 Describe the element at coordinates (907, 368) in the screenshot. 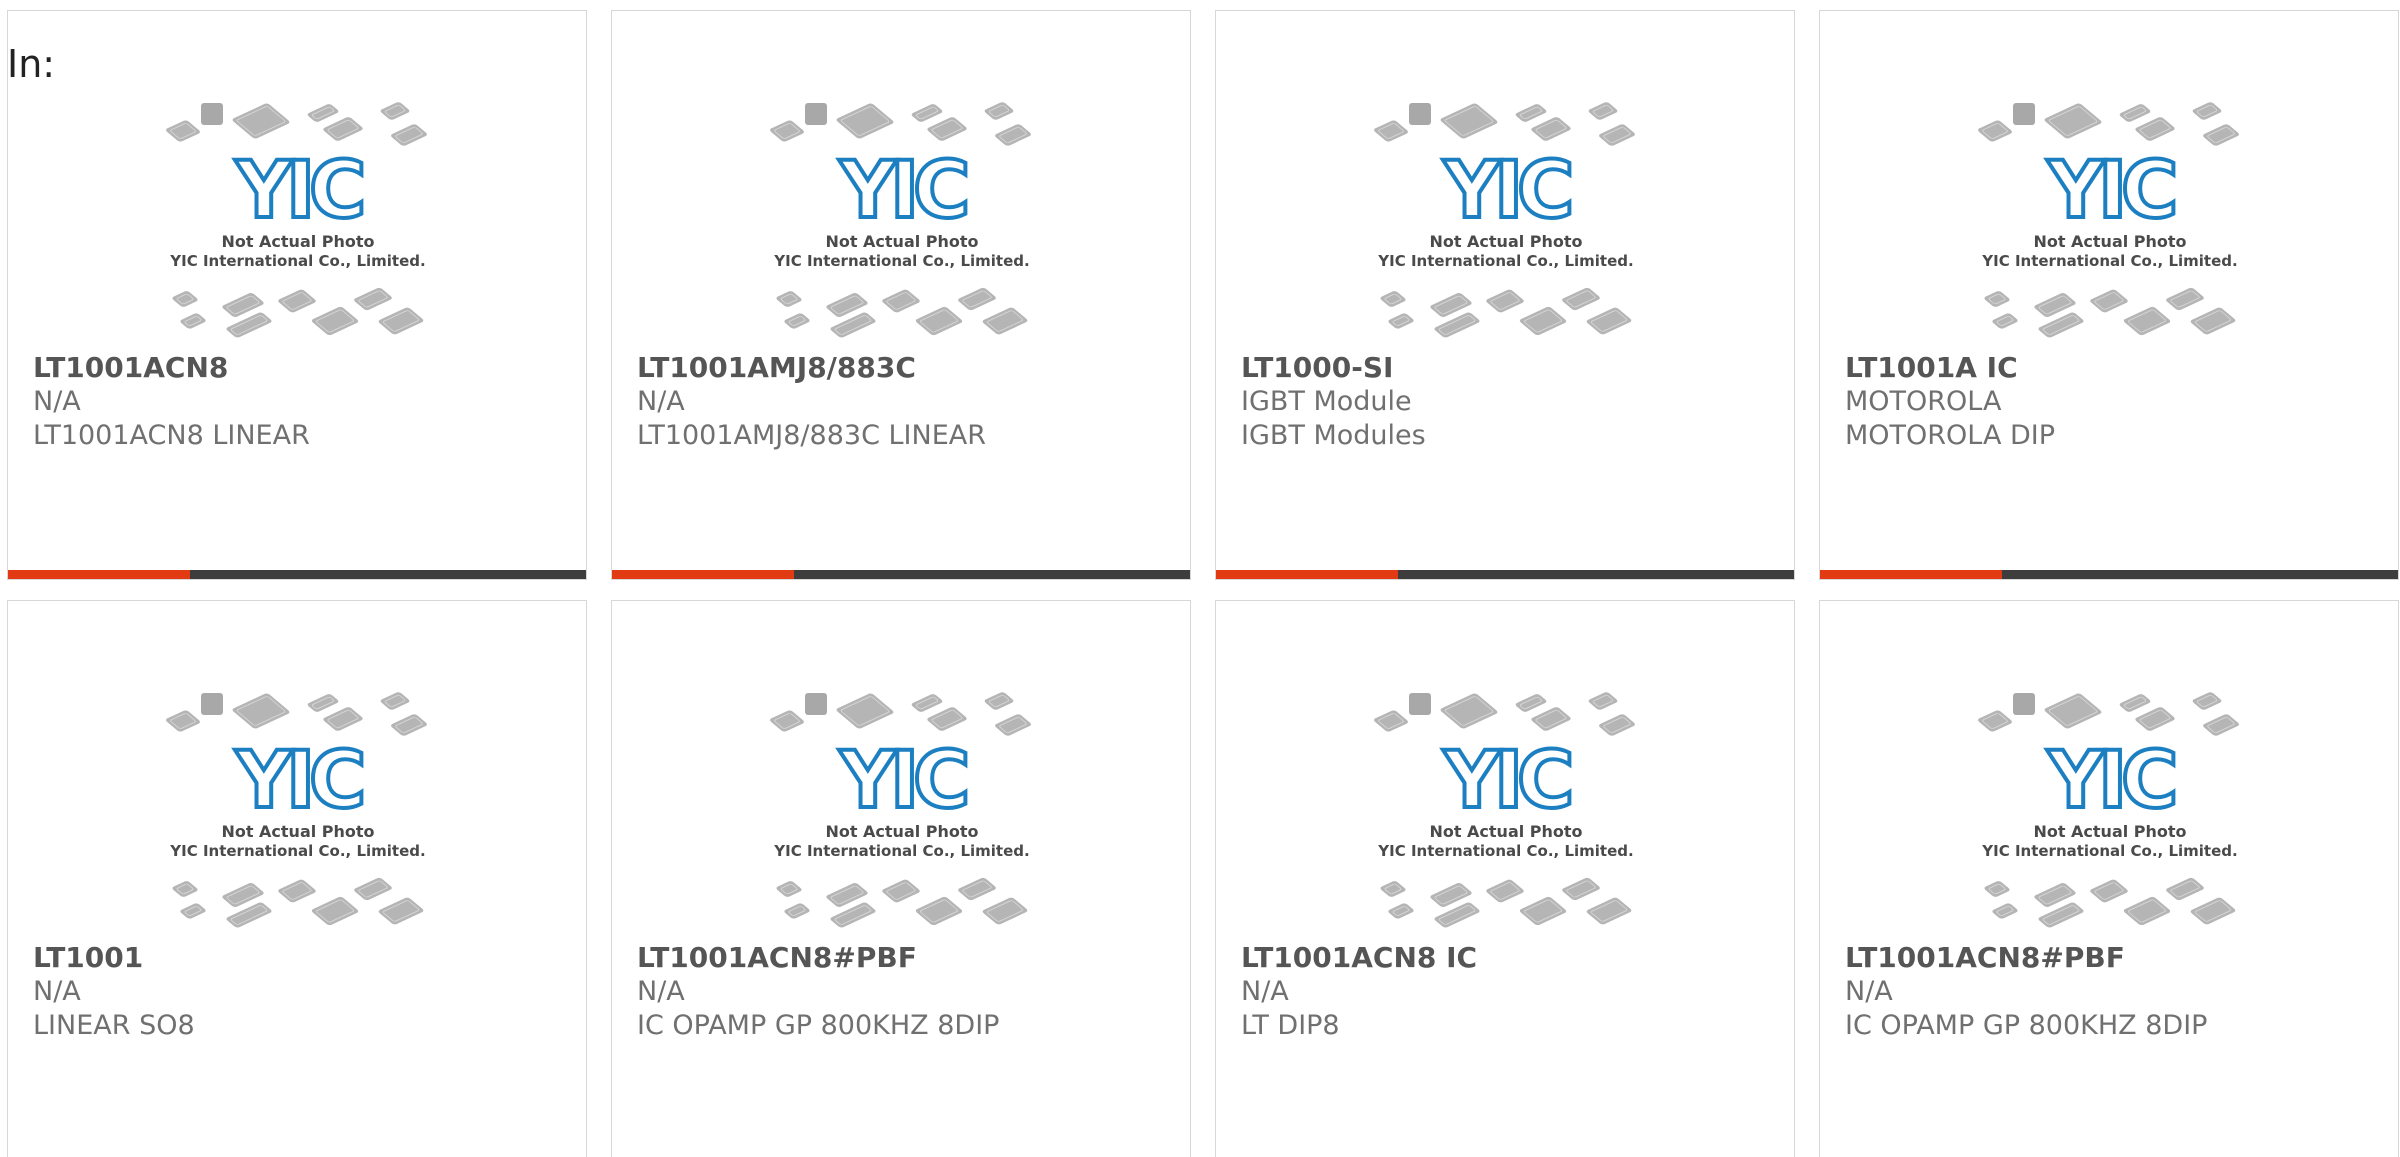

I see `product-part-number: LT1001AMJ8/883C` at that location.